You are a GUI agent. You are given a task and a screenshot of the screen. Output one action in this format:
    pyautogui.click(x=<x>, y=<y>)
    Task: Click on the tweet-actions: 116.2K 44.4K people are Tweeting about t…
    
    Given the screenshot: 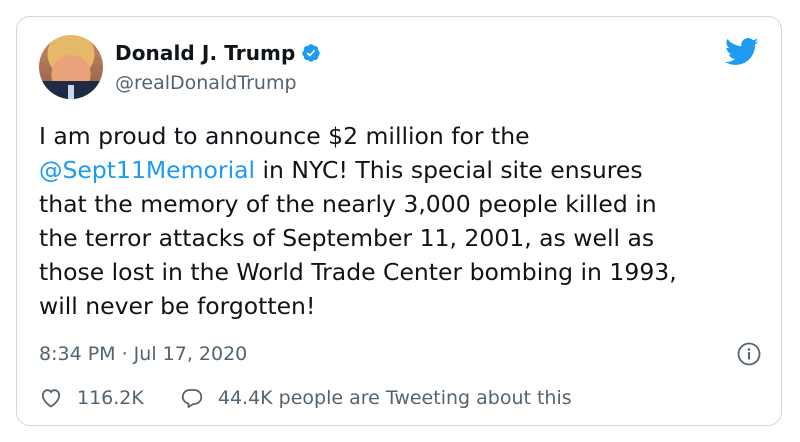 What is the action you would take?
    pyautogui.click(x=400, y=398)
    